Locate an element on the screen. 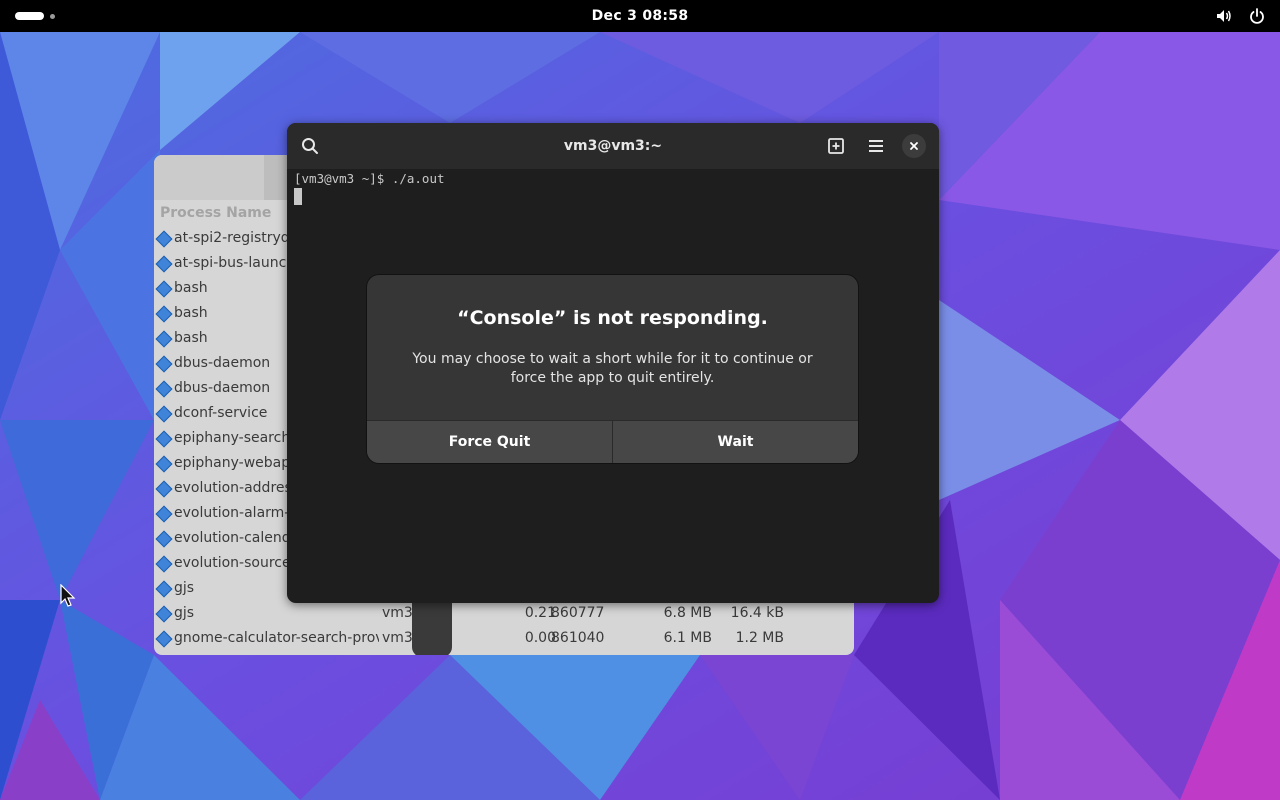 The width and height of the screenshot is (1280, 800). process-id: 860777 is located at coordinates (578, 613).